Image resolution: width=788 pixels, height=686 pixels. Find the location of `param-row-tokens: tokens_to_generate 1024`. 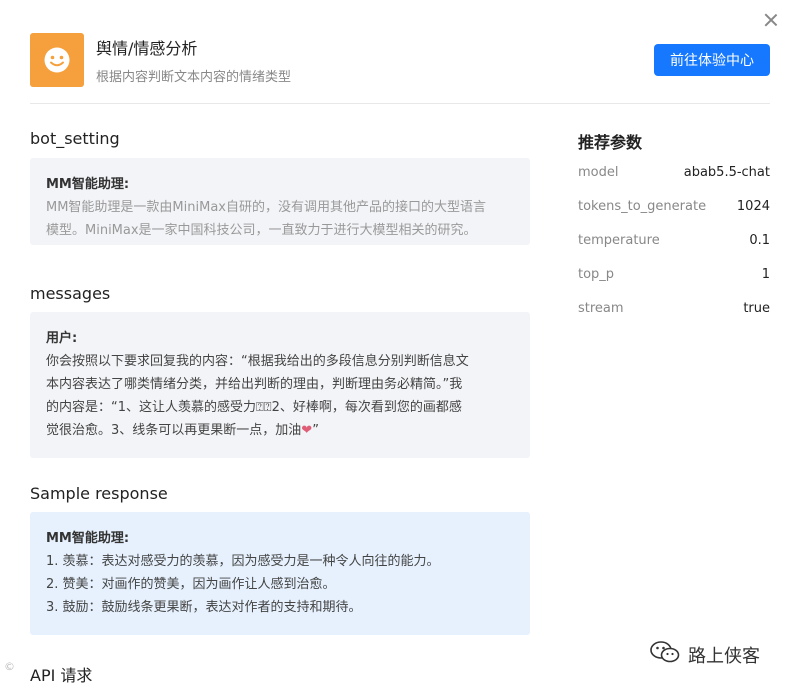

param-row-tokens: tokens_to_generate 1024 is located at coordinates (674, 209).